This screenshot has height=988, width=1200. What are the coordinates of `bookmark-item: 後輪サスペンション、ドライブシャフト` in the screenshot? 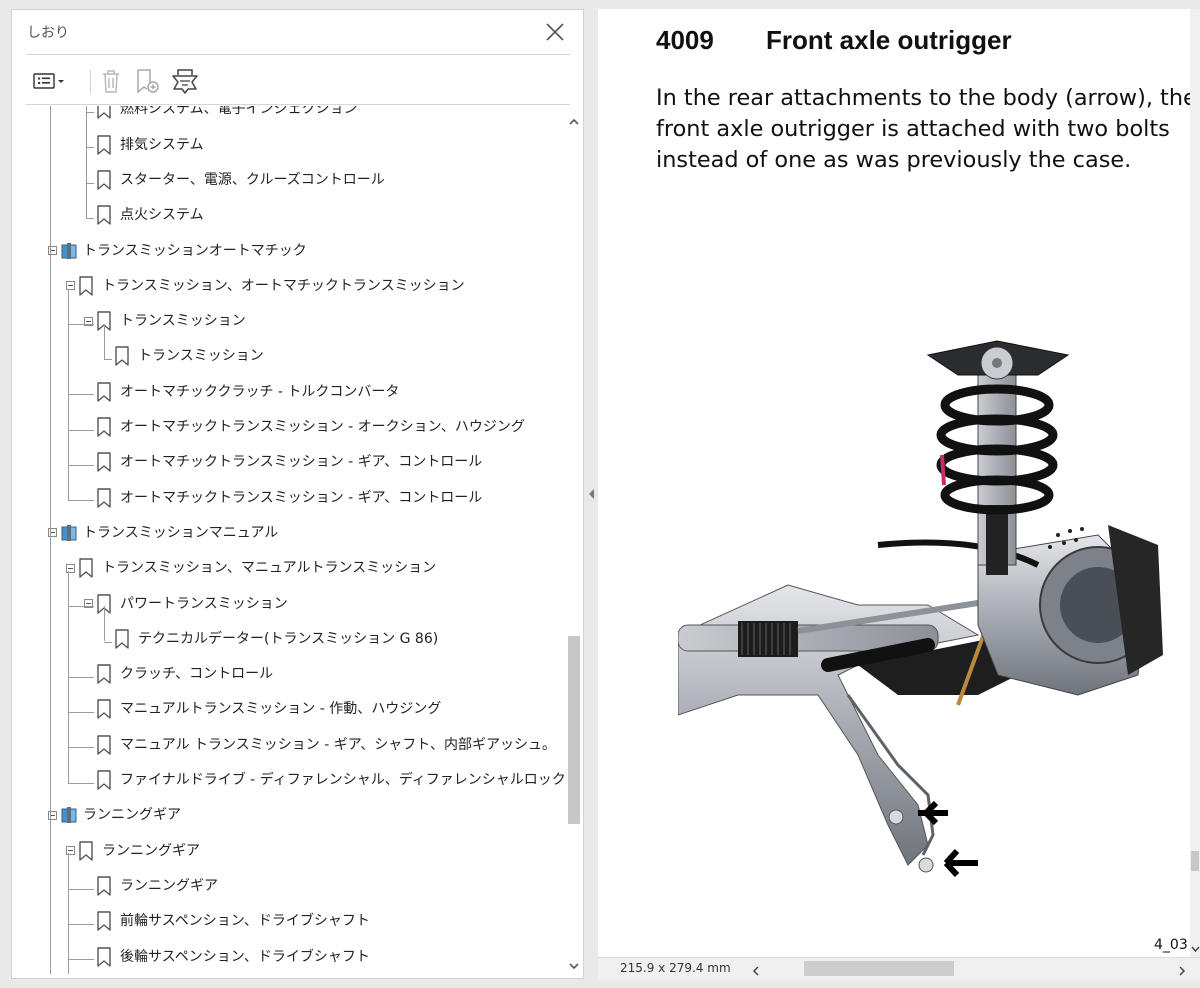 It's located at (233, 957).